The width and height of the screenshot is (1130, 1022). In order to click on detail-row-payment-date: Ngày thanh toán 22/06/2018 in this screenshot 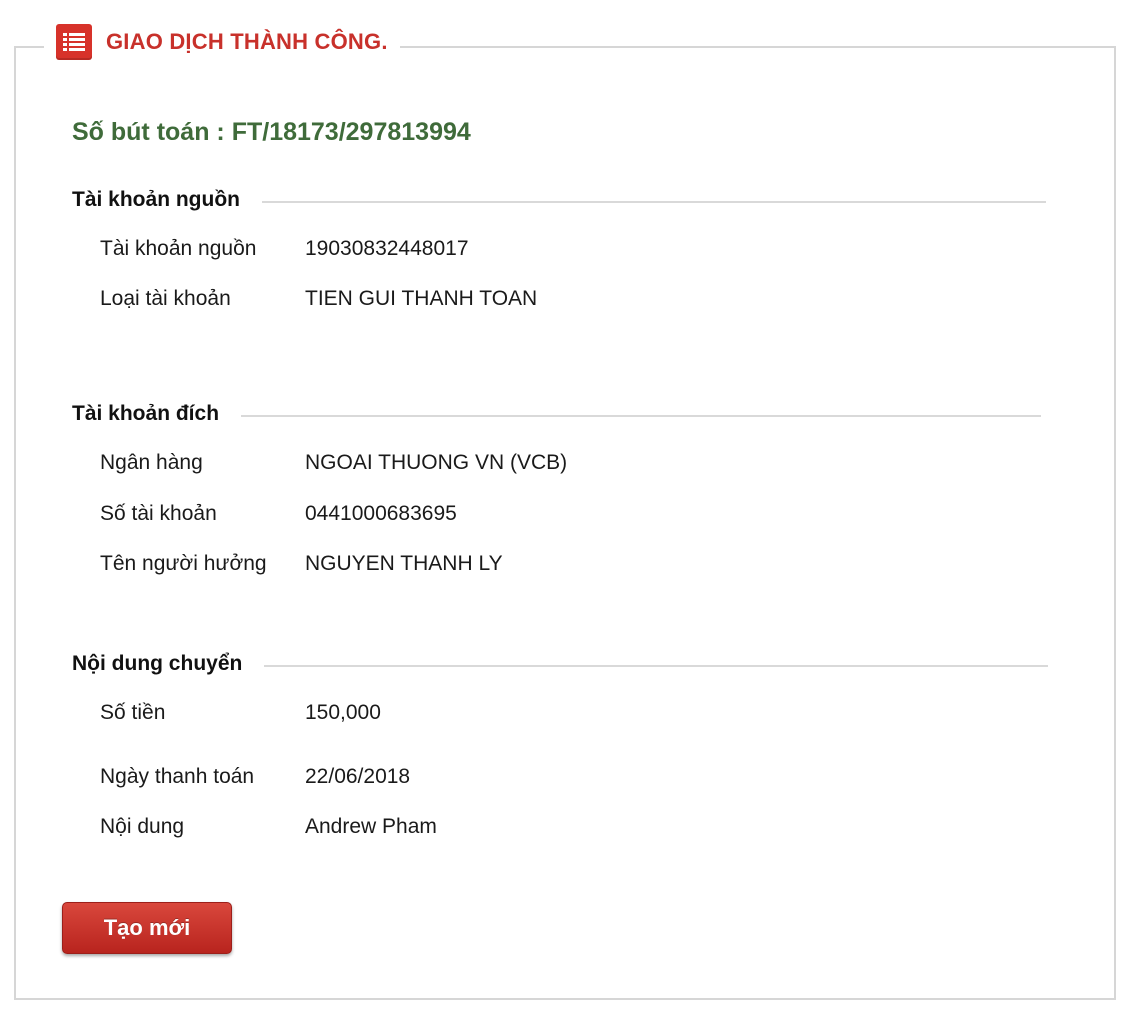, I will do `click(255, 777)`.